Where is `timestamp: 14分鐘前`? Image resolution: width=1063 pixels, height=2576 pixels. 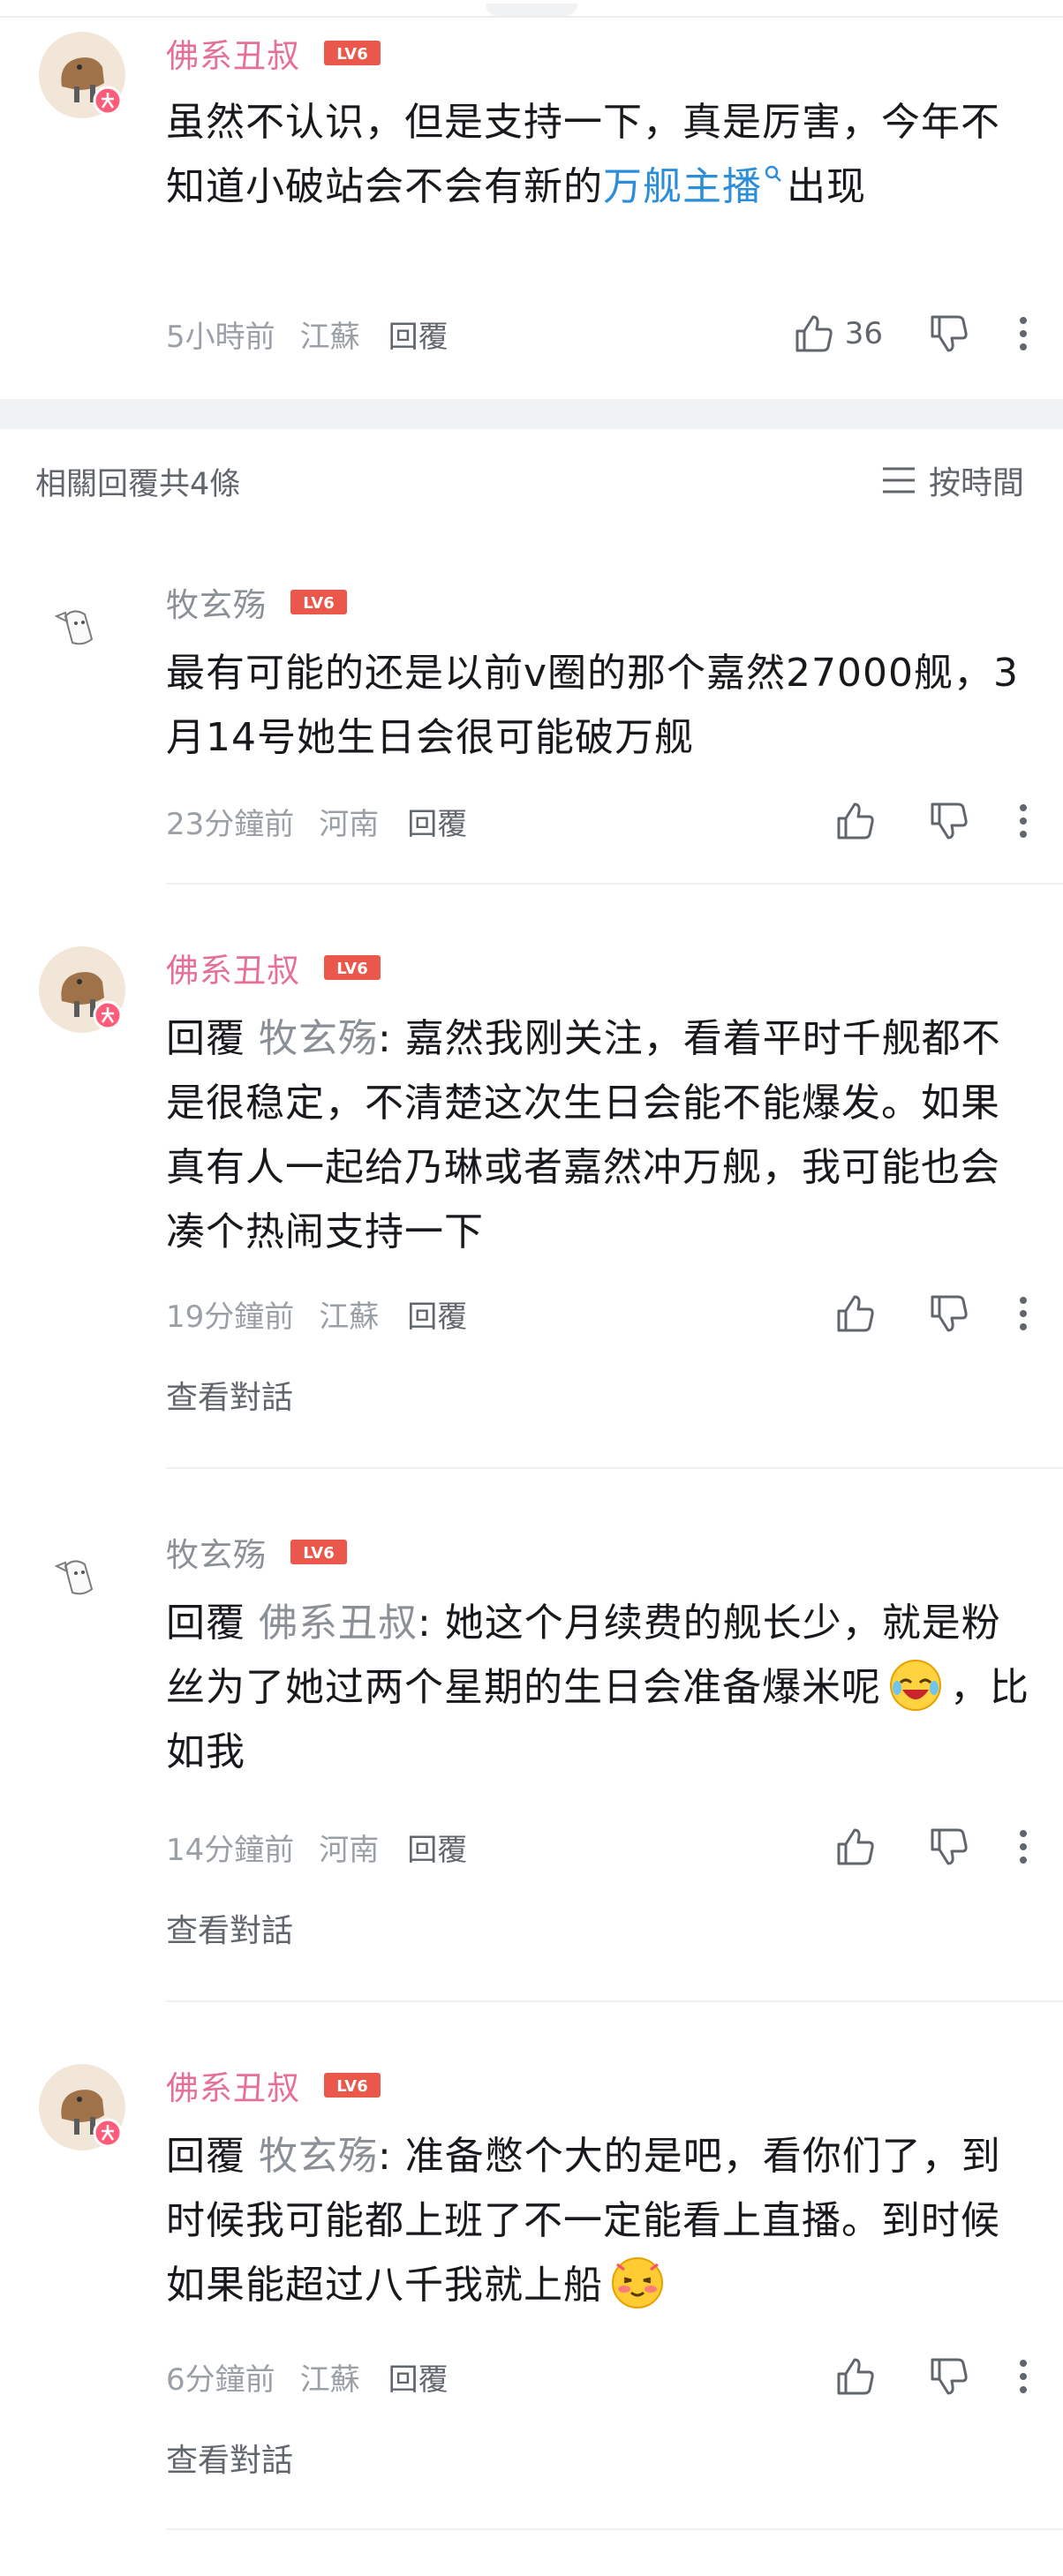 timestamp: 14分鐘前 is located at coordinates (230, 1850).